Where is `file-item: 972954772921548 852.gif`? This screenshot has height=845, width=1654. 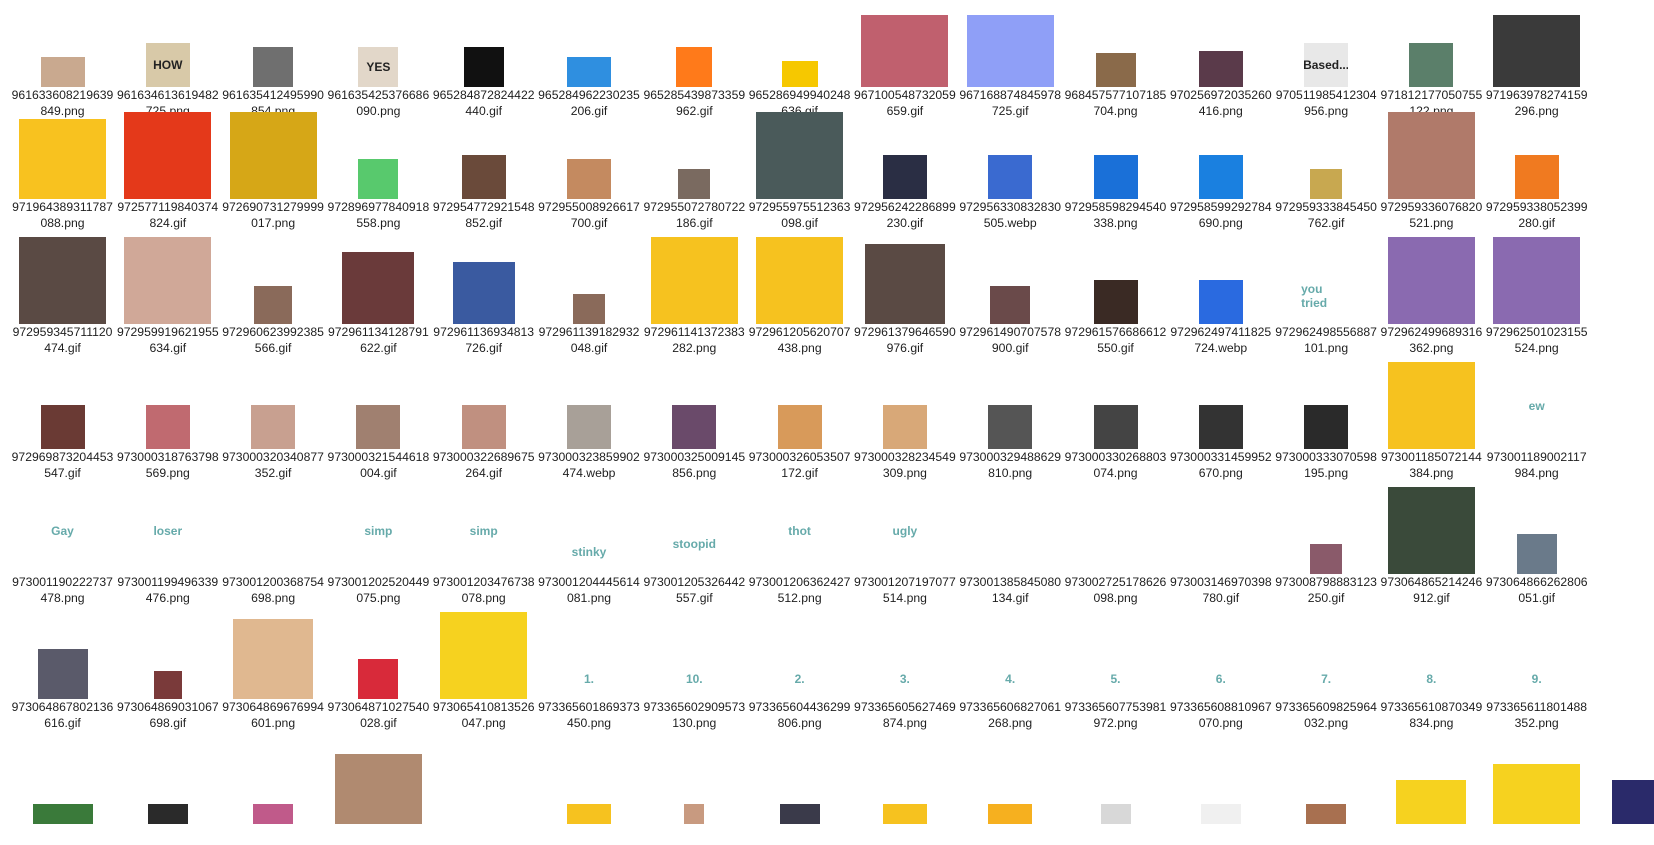
file-item: 972954772921548 852.gif is located at coordinates (483, 174).